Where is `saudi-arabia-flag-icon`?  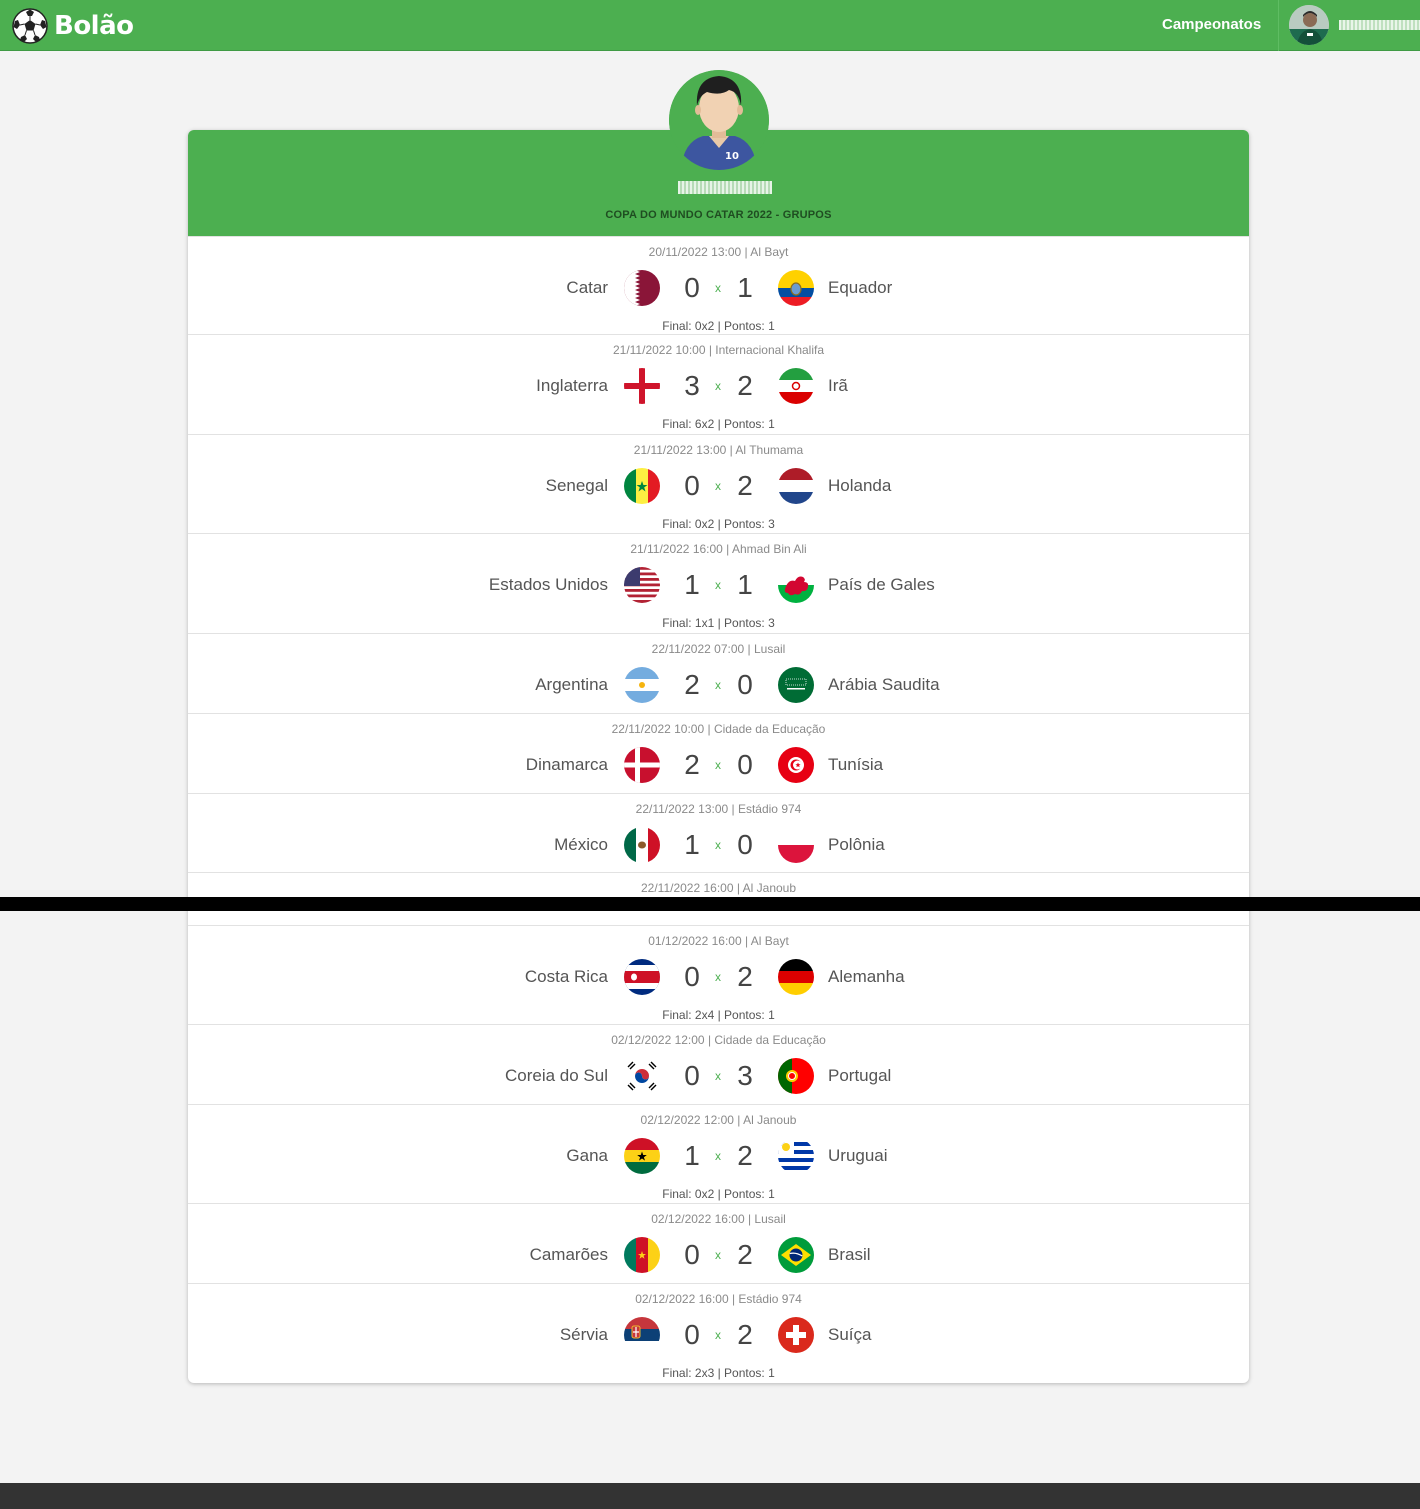
saudi-arabia-flag-icon is located at coordinates (796, 685).